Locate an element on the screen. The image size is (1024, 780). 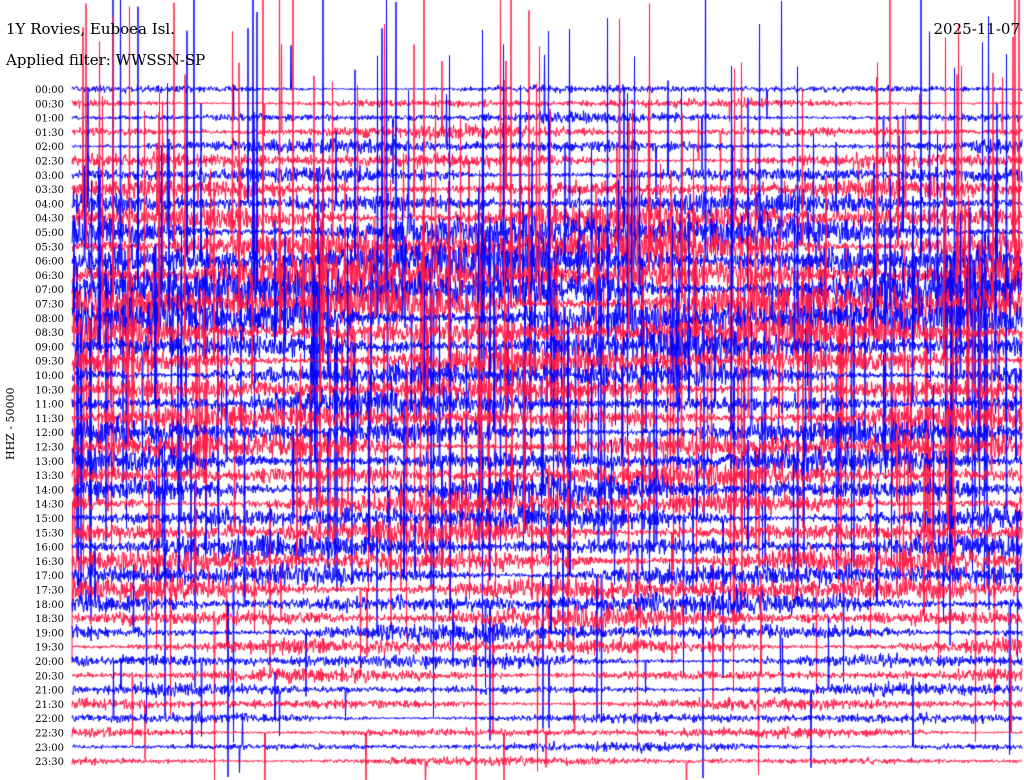
filter-subtitle: Applied filter: WWSSN-SP is located at coordinates (106, 60).